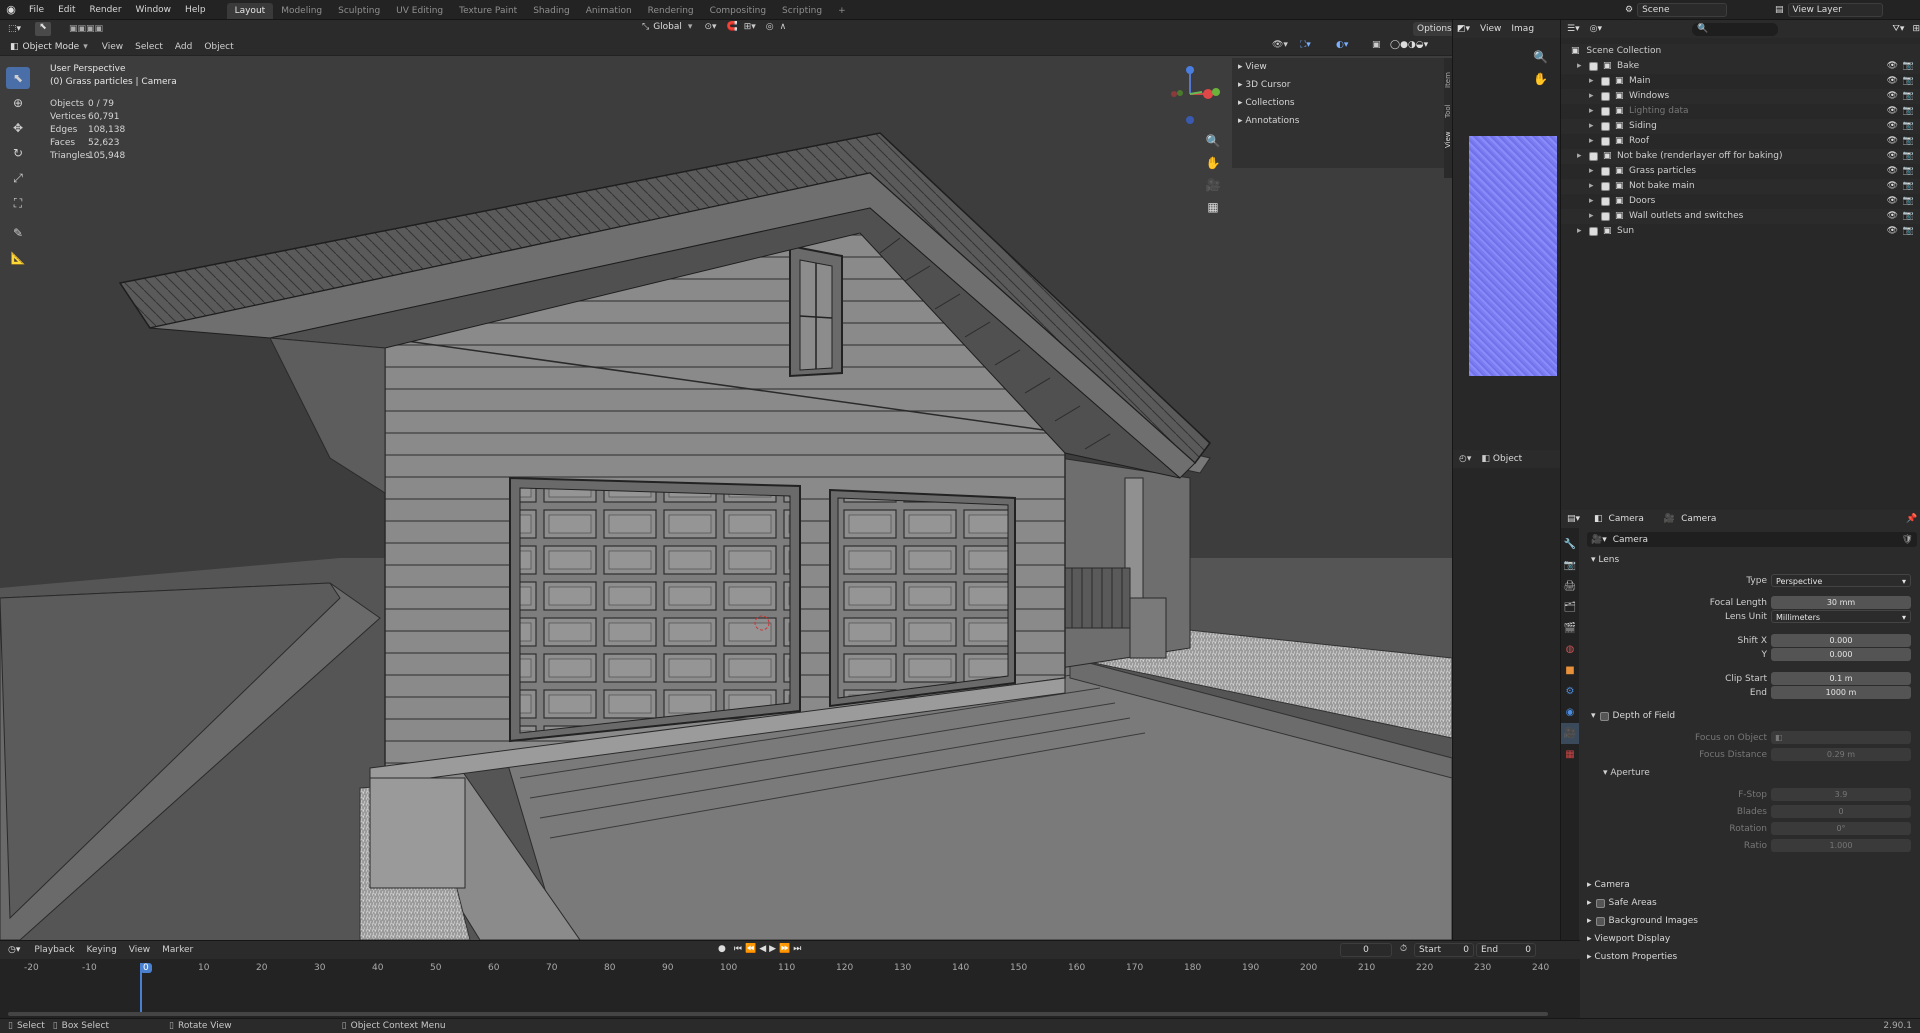 This screenshot has width=1920, height=1033. I want to click on world-tab-icon: ◍, so click(1570, 649).